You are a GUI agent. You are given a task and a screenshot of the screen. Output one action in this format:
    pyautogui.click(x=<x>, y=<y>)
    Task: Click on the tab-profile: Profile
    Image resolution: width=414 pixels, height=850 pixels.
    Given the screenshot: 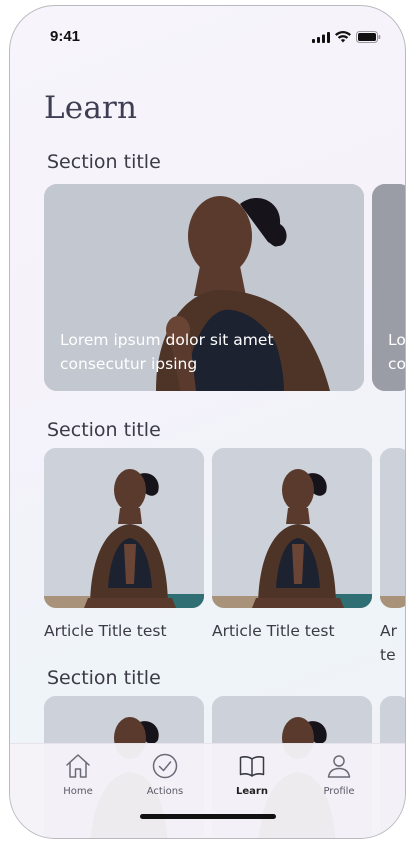 What is the action you would take?
    pyautogui.click(x=339, y=774)
    